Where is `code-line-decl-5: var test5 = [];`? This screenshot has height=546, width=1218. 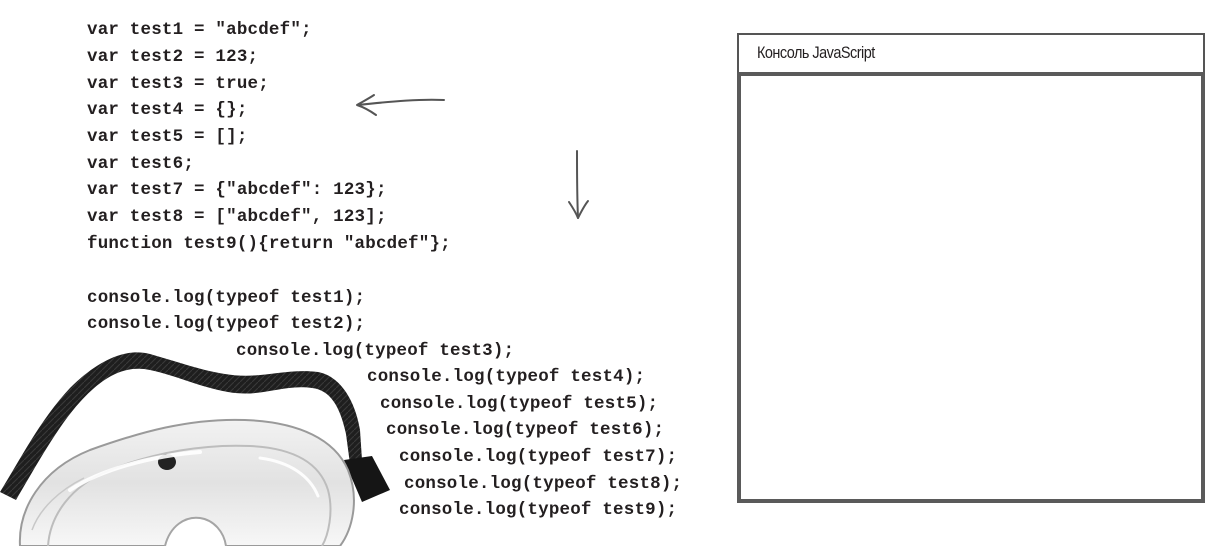
code-line-decl-5: var test5 = []; is located at coordinates (167, 137).